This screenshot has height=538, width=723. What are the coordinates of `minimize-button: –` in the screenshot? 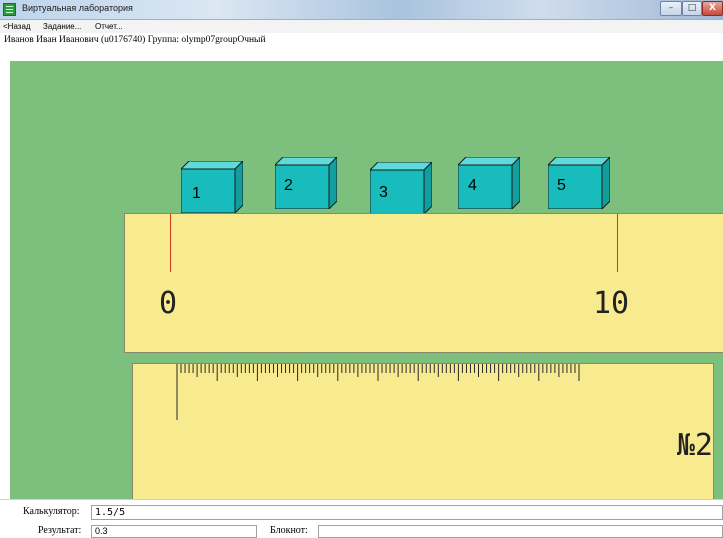 It's located at (671, 8).